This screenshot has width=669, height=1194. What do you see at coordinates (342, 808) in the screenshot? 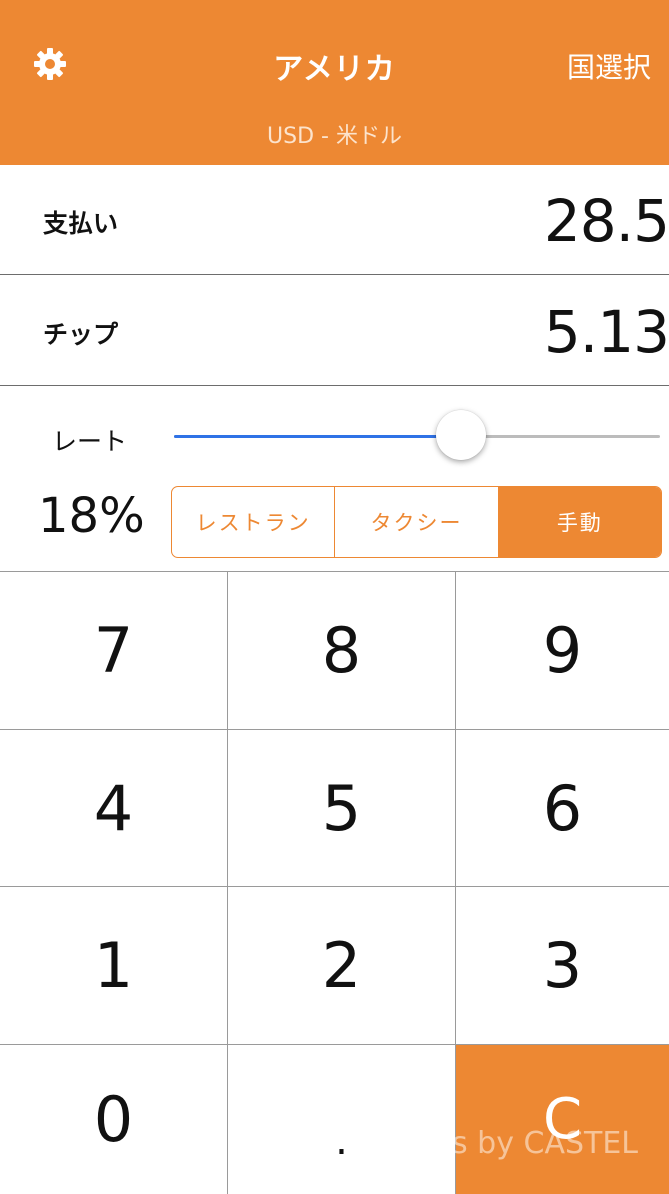
I see `key-5: 5` at bounding box center [342, 808].